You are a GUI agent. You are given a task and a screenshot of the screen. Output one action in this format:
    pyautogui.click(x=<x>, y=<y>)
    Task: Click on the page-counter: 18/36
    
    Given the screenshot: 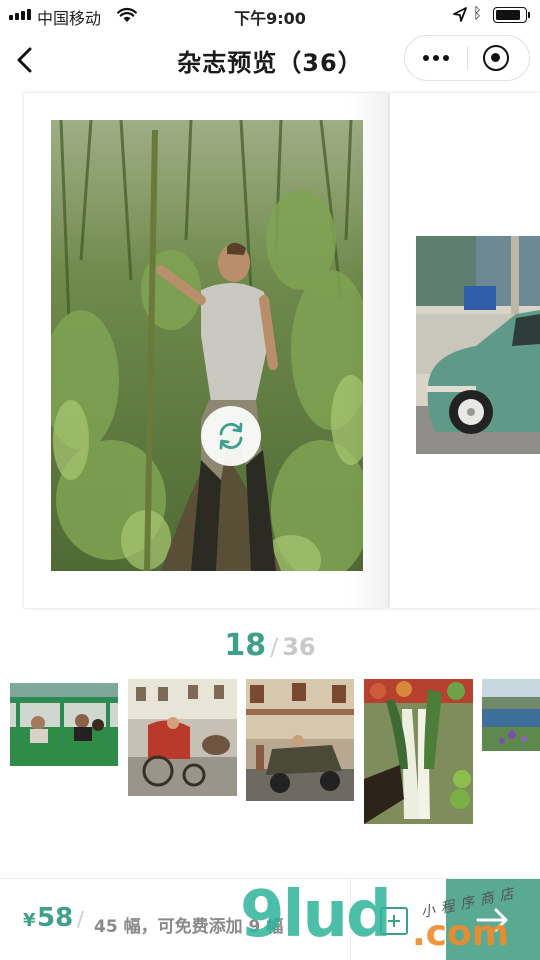 What is the action you would take?
    pyautogui.click(x=270, y=645)
    